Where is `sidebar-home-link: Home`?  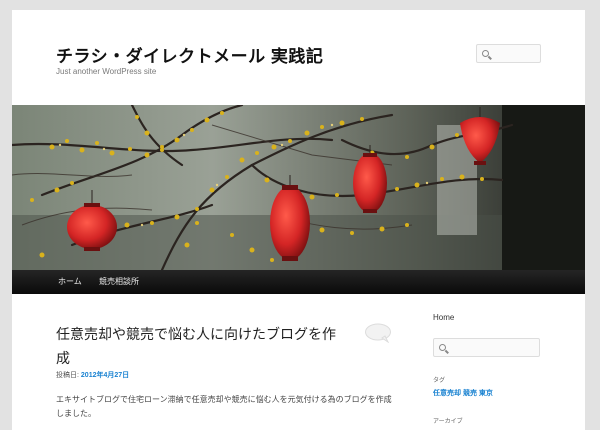 sidebar-home-link: Home is located at coordinates (443, 317).